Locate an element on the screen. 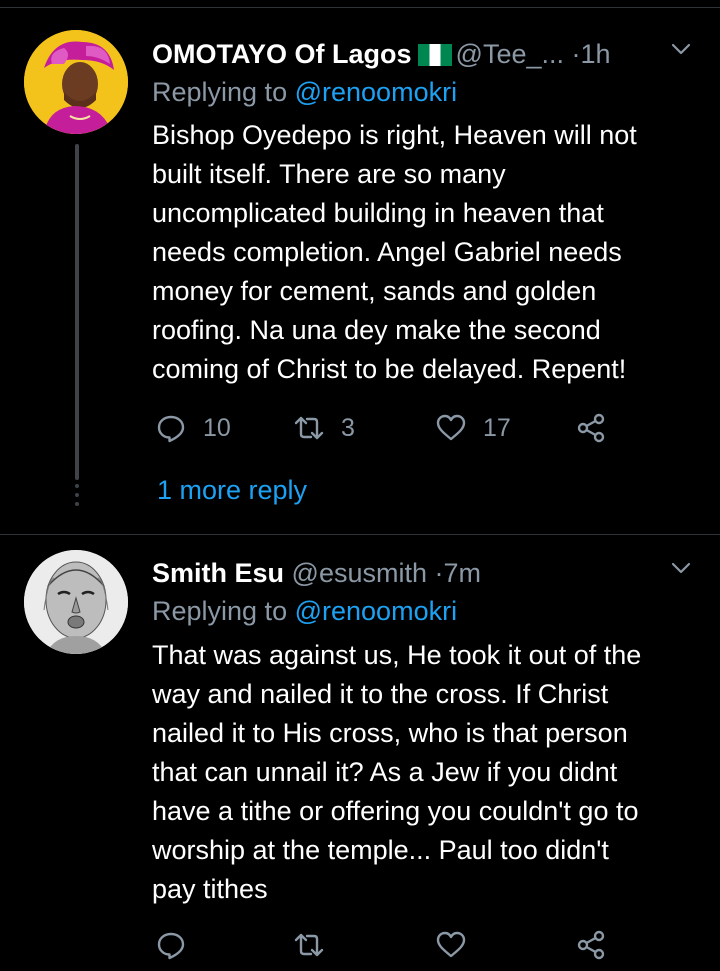 The width and height of the screenshot is (720, 971). tweet-text-line: roofing. Na una dey make the second is located at coordinates (376, 330).